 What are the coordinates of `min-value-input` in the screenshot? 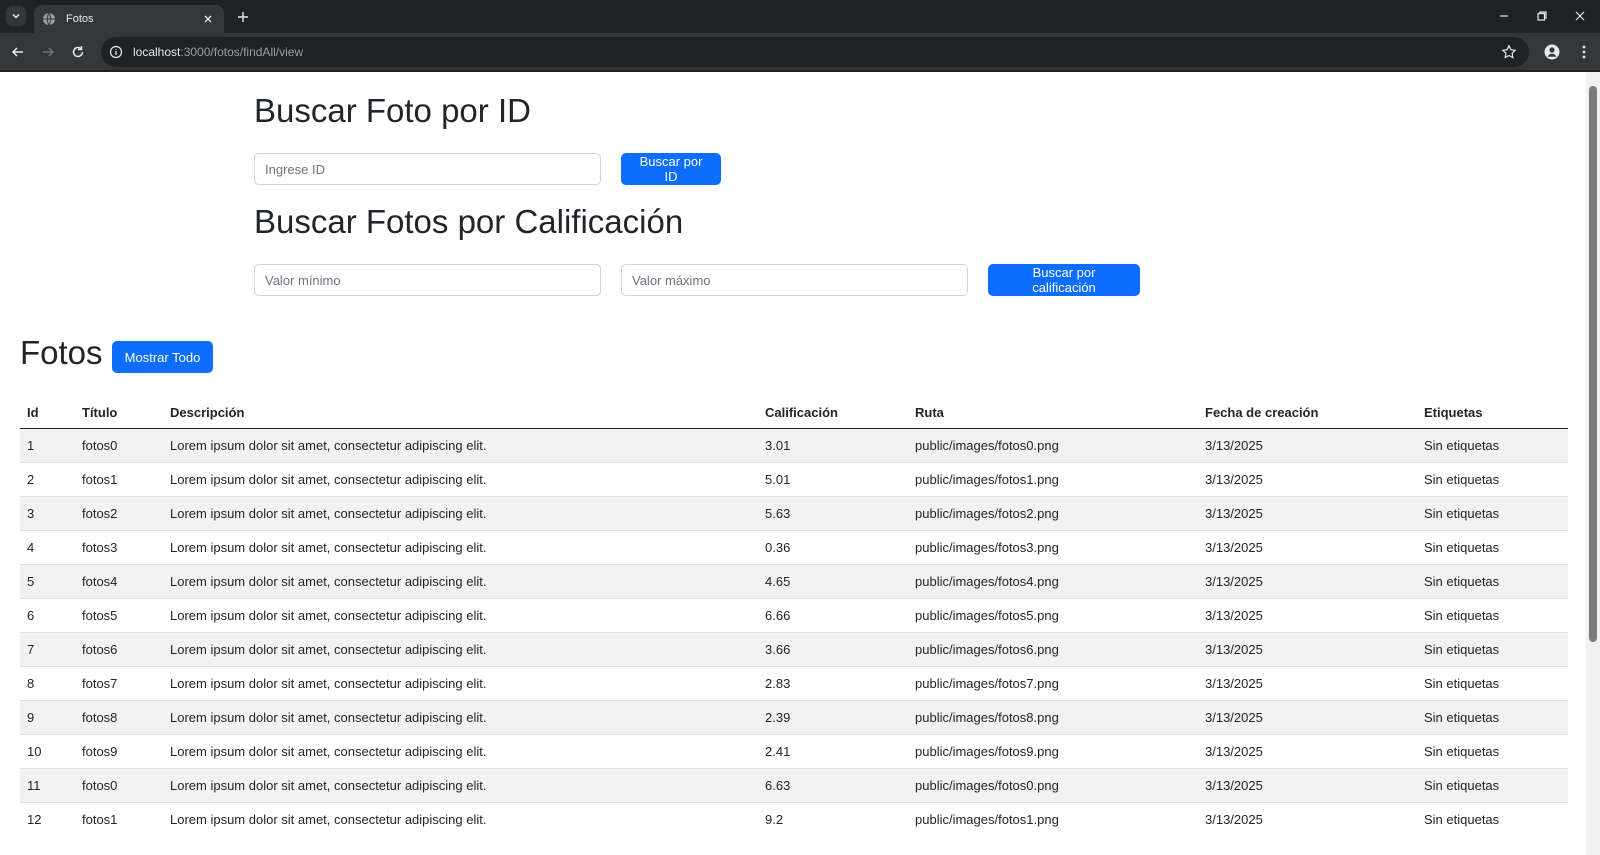 It's located at (427, 280).